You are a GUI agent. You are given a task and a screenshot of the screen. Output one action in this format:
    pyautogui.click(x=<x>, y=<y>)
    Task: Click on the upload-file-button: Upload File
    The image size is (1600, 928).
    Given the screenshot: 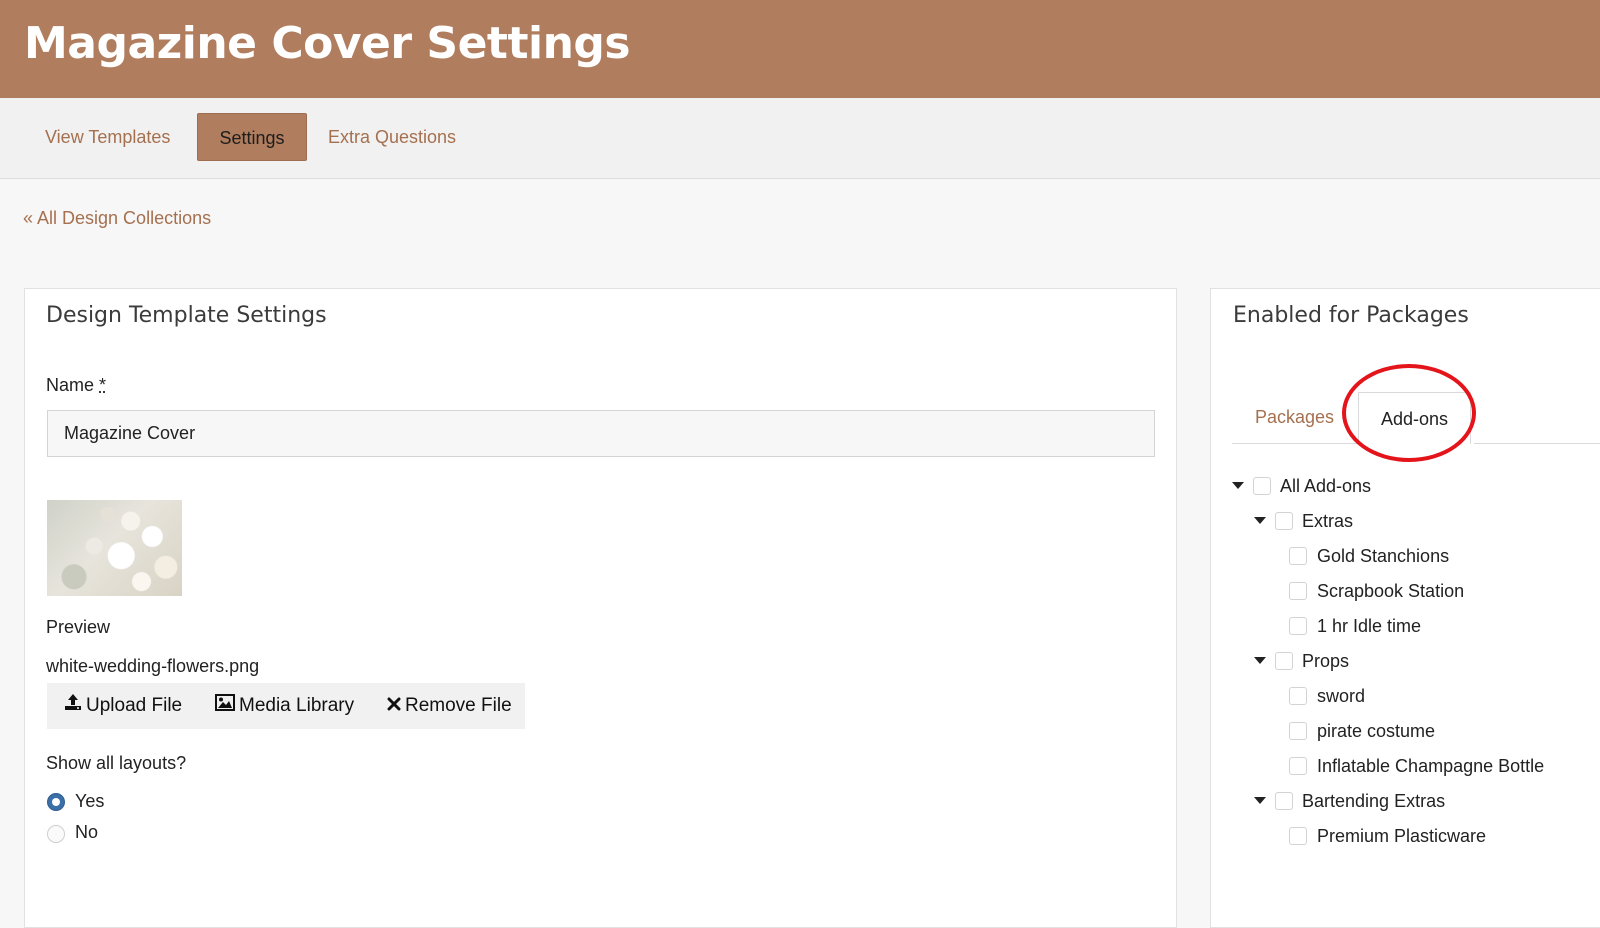 What is the action you would take?
    pyautogui.click(x=123, y=706)
    